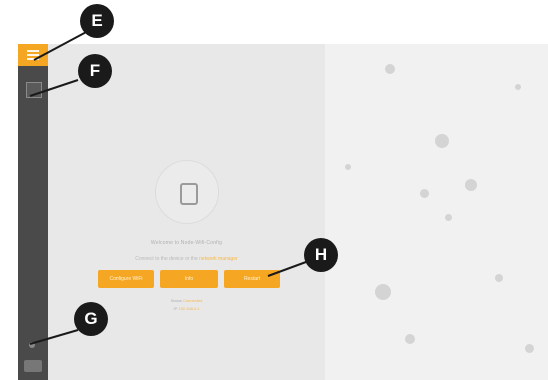 The width and height of the screenshot is (548, 380). Describe the element at coordinates (91, 319) in the screenshot. I see `annotation-marker-g: G` at that location.